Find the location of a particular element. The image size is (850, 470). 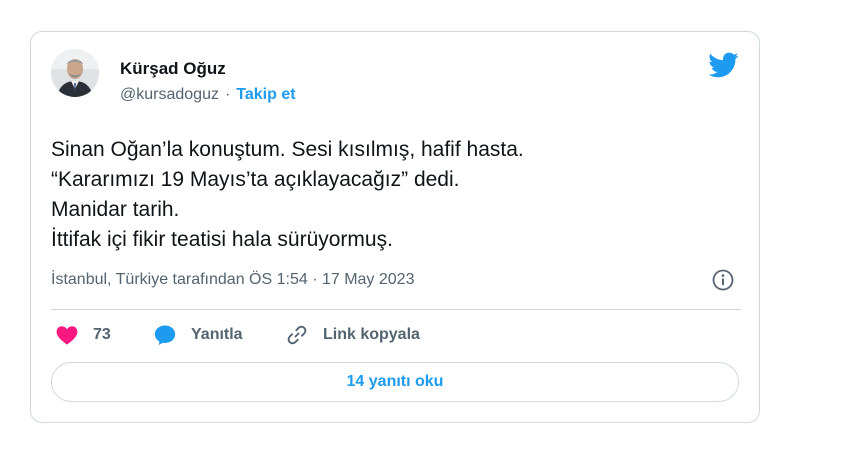

heart-icon is located at coordinates (67, 335).